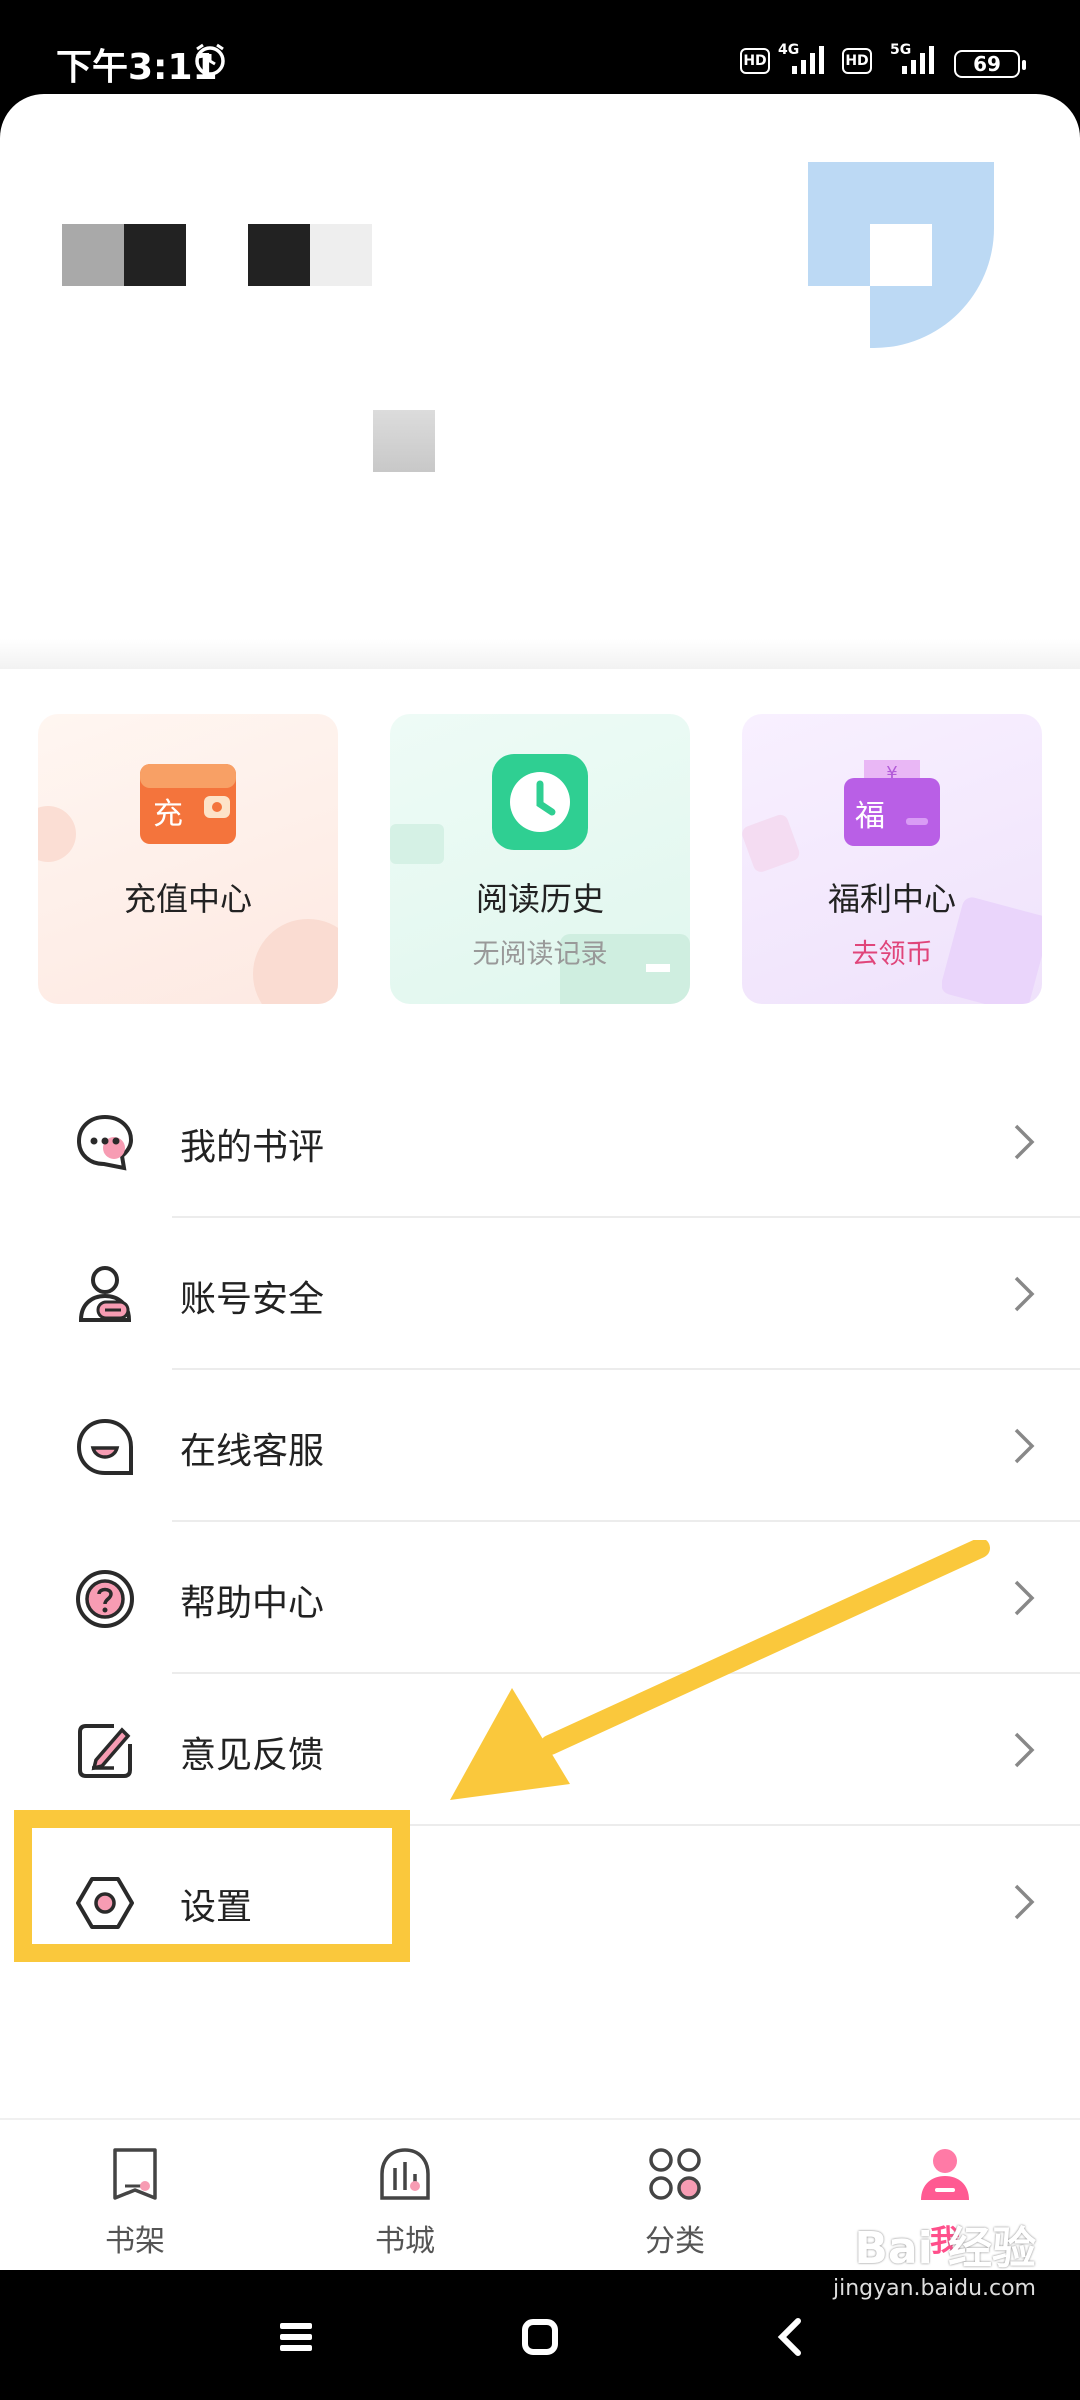  I want to click on tab-category: 分类, so click(675, 2196).